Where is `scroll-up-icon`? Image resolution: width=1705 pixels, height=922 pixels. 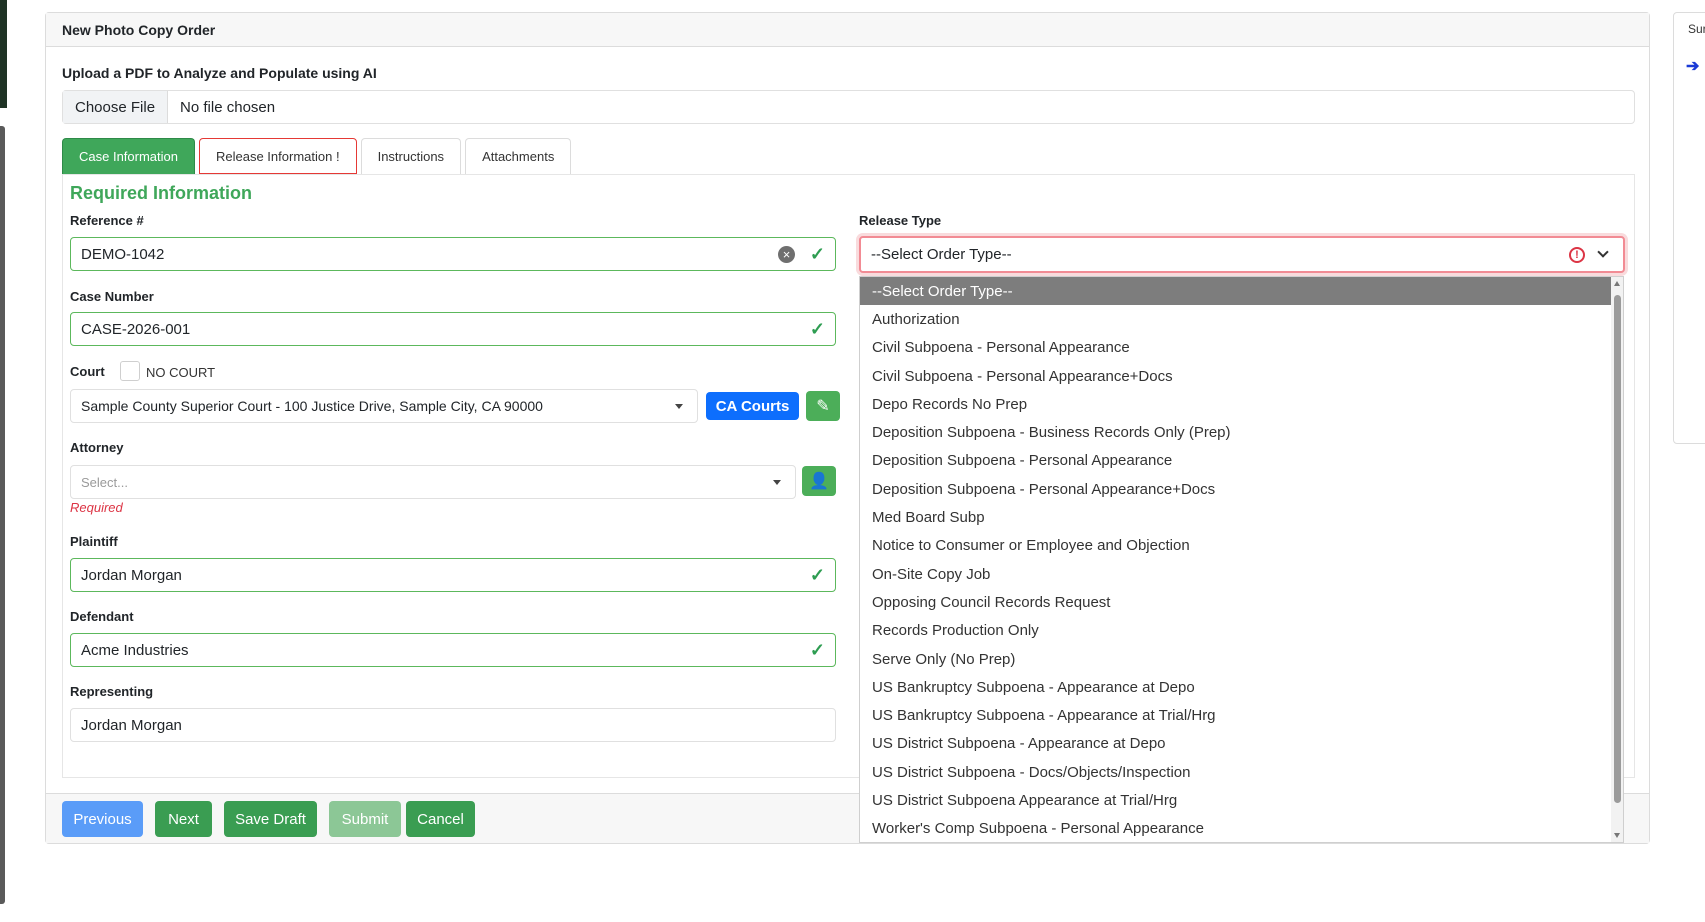
scroll-up-icon is located at coordinates (1617, 283).